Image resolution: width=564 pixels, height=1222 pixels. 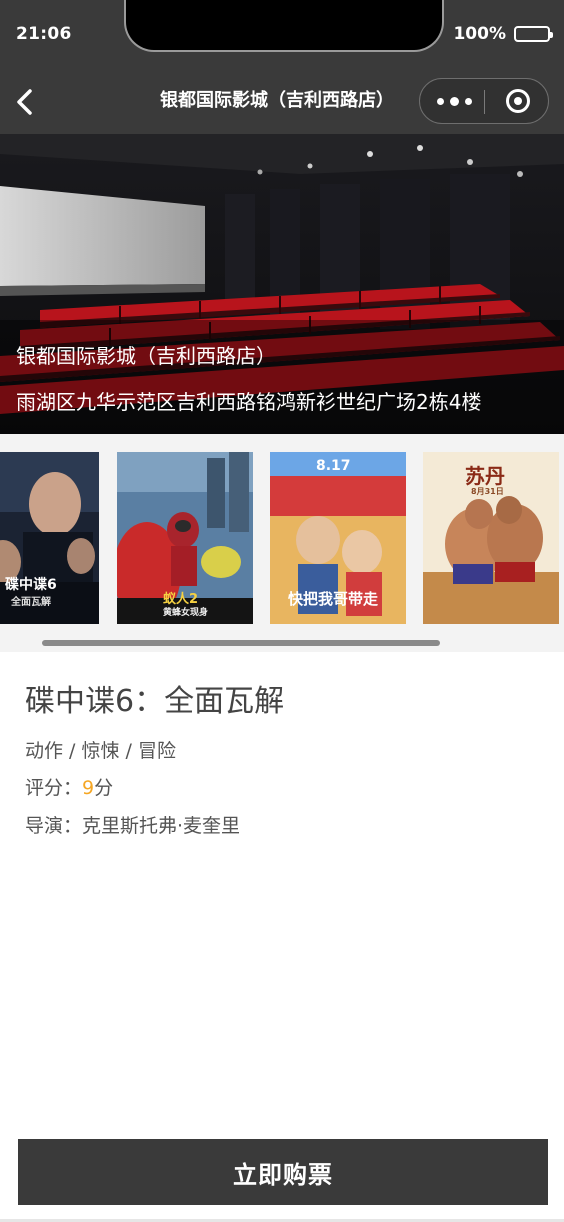 I want to click on close-mini-program-button, so click(x=518, y=101).